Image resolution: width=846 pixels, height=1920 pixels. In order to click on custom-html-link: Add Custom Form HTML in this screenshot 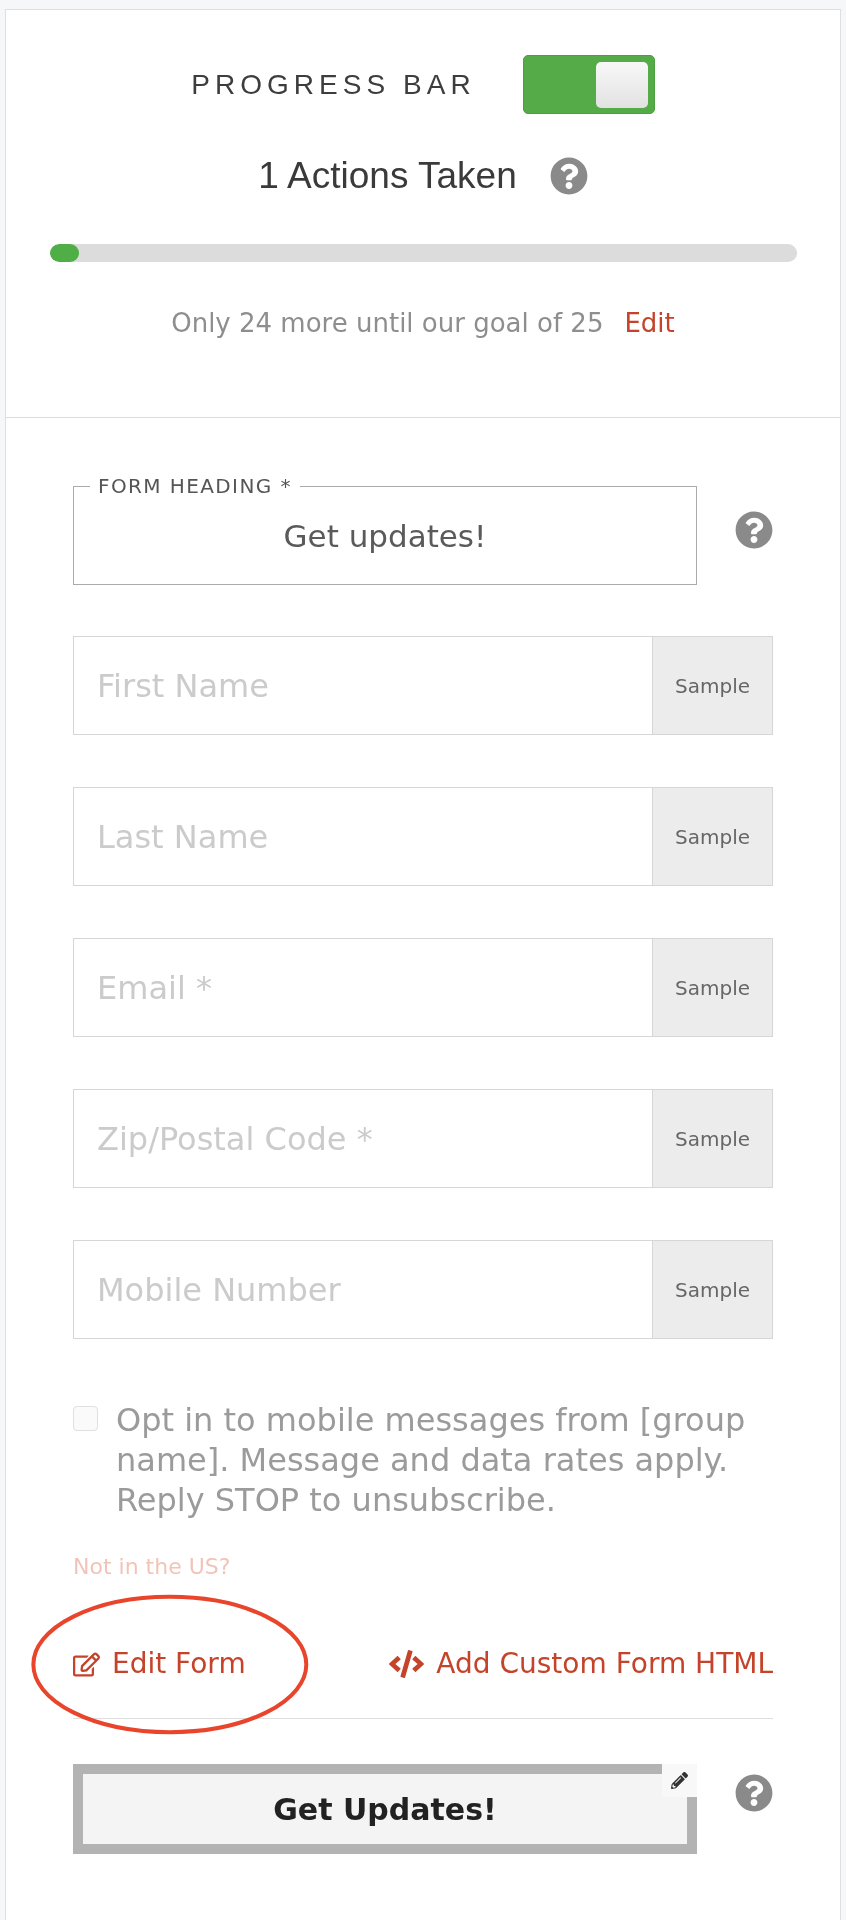, I will do `click(581, 1664)`.